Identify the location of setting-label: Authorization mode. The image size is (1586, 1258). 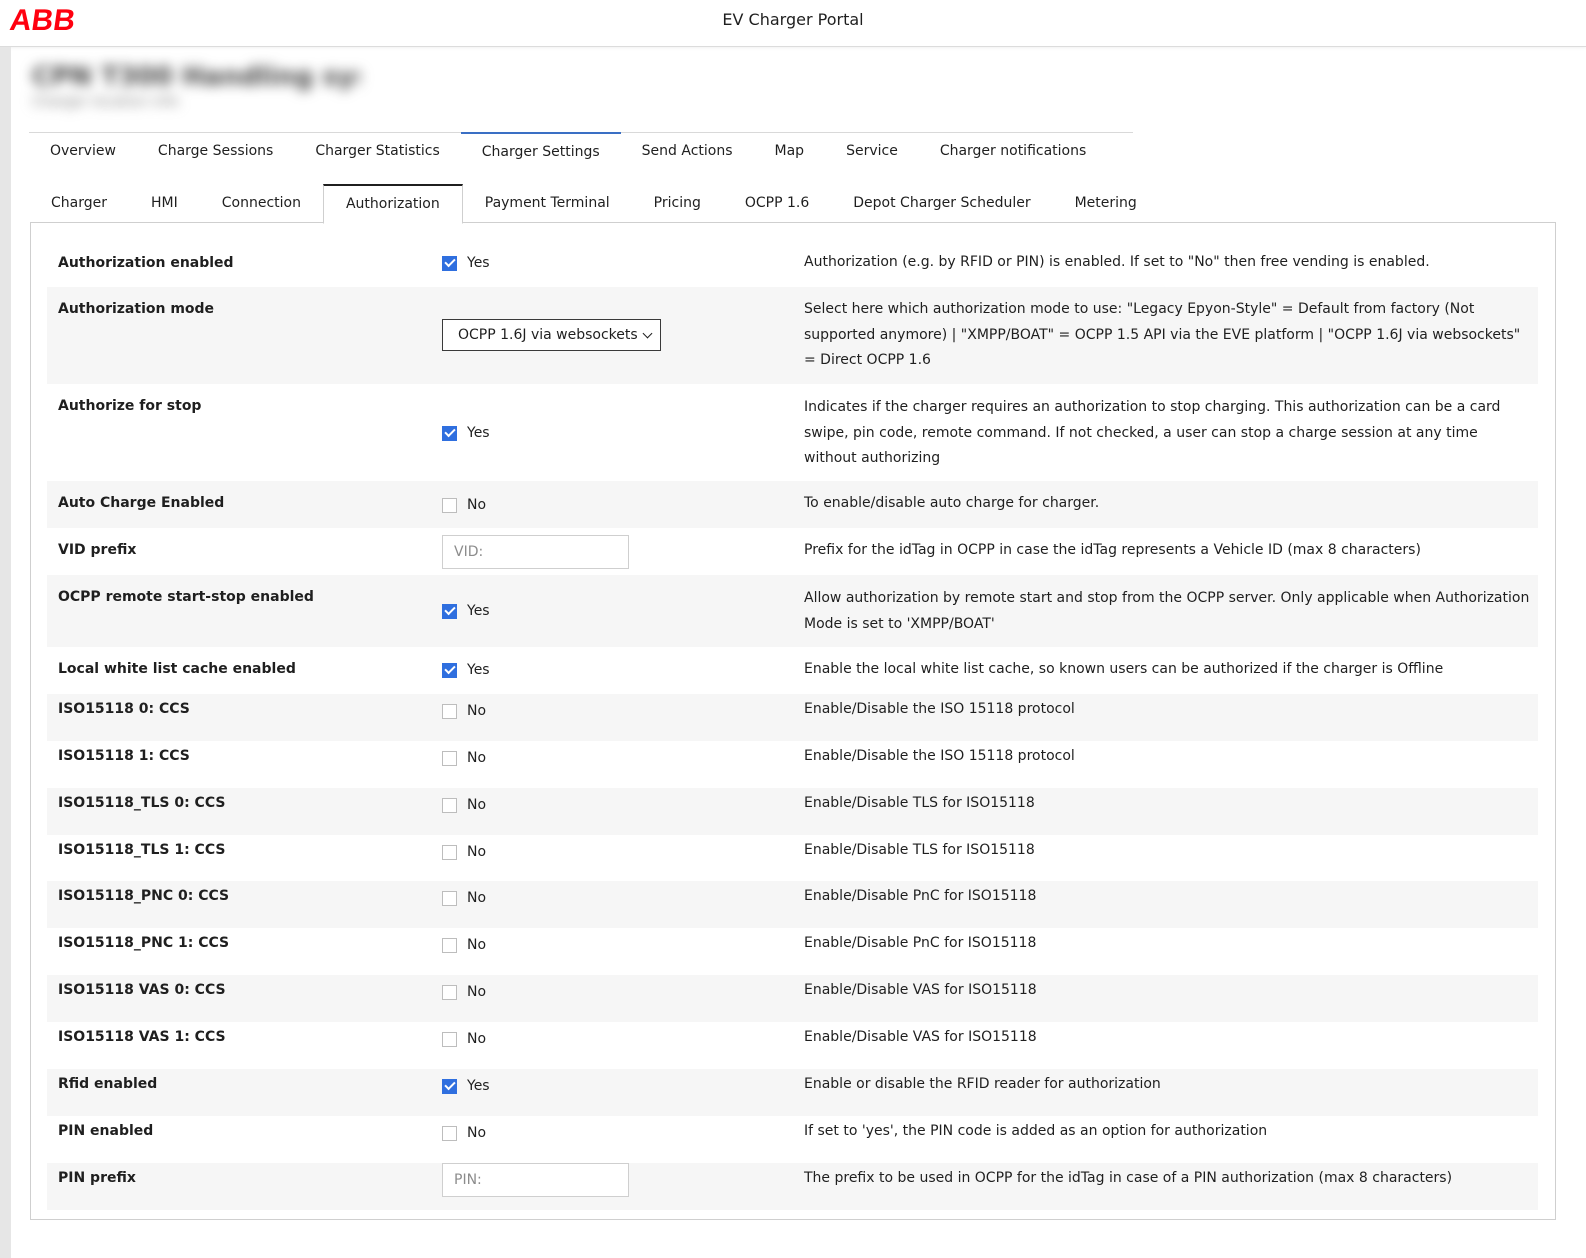
(136, 309).